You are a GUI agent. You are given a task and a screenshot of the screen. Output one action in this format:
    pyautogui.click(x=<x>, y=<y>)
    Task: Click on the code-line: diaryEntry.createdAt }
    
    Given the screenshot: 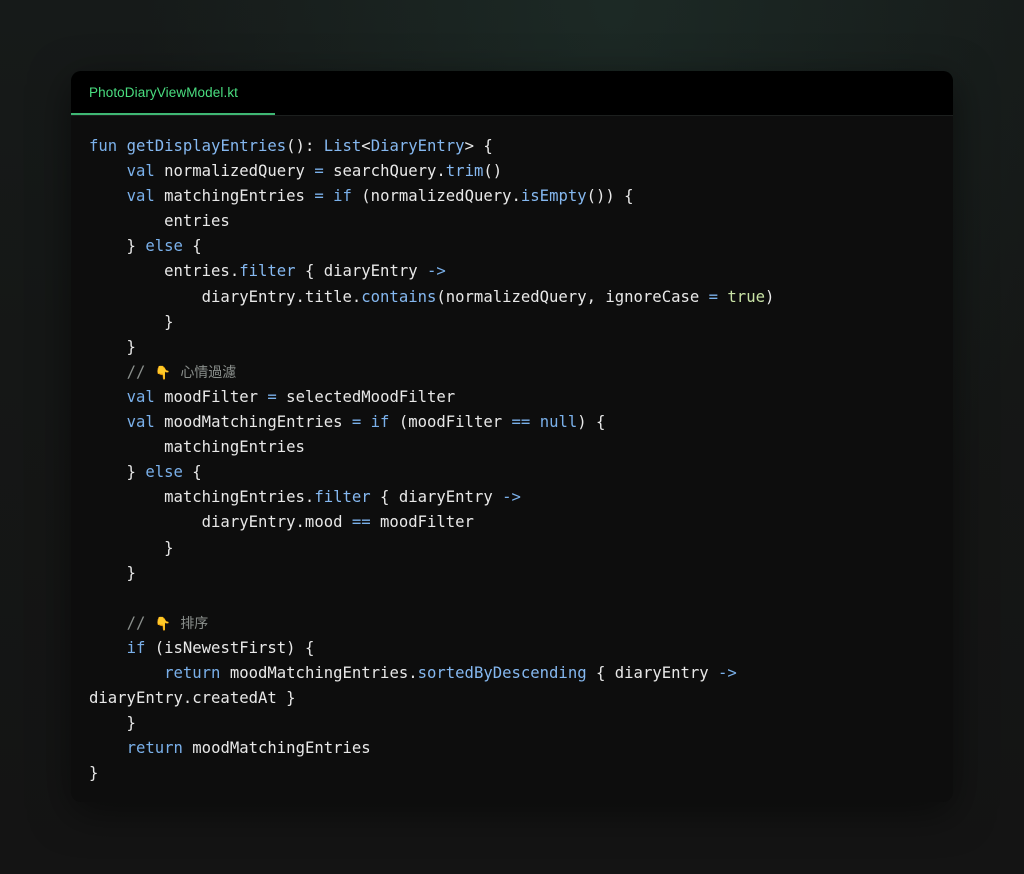 What is the action you would take?
    pyautogui.click(x=192, y=698)
    